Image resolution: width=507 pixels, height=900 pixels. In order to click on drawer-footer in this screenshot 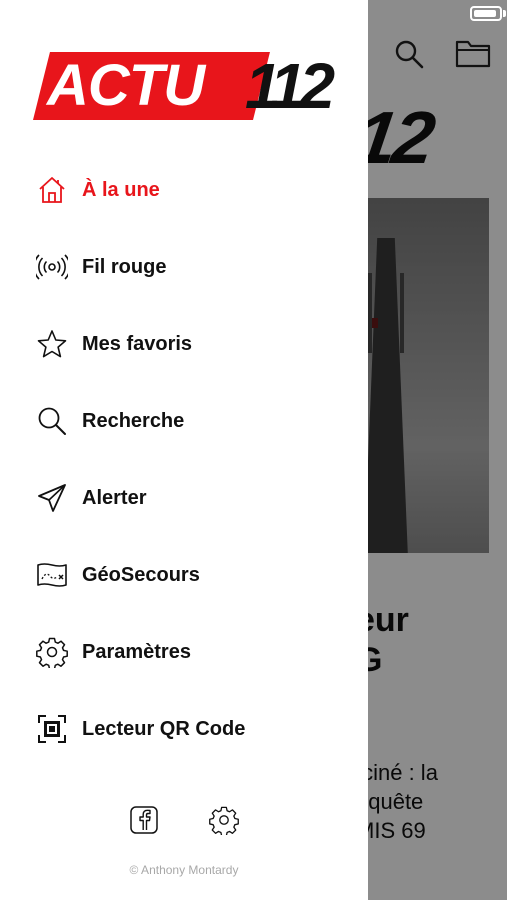, I will do `click(184, 820)`.